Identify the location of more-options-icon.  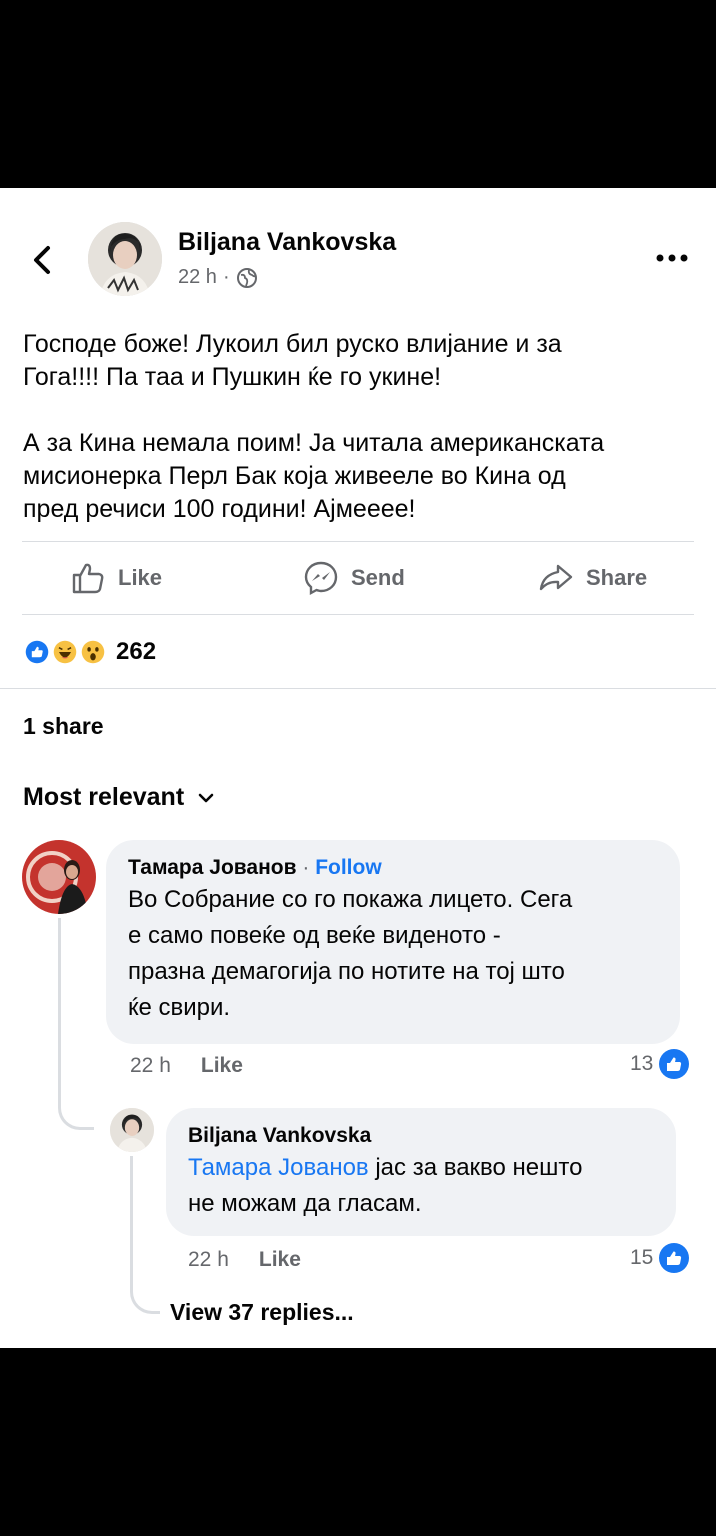
(672, 258).